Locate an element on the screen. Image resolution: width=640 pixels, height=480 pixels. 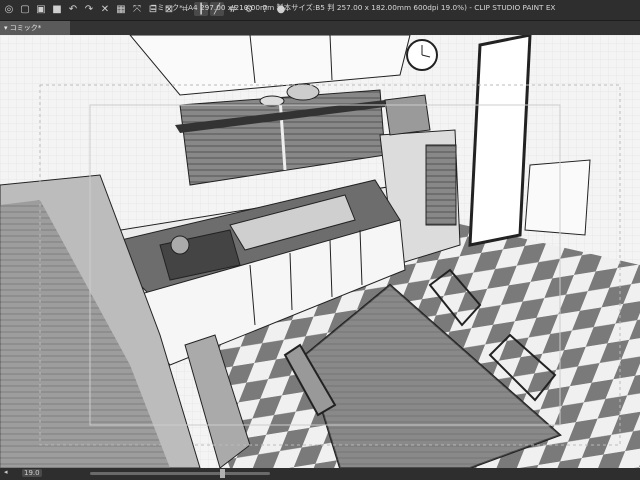
zoom-slider-knob is located at coordinates (222, 473).